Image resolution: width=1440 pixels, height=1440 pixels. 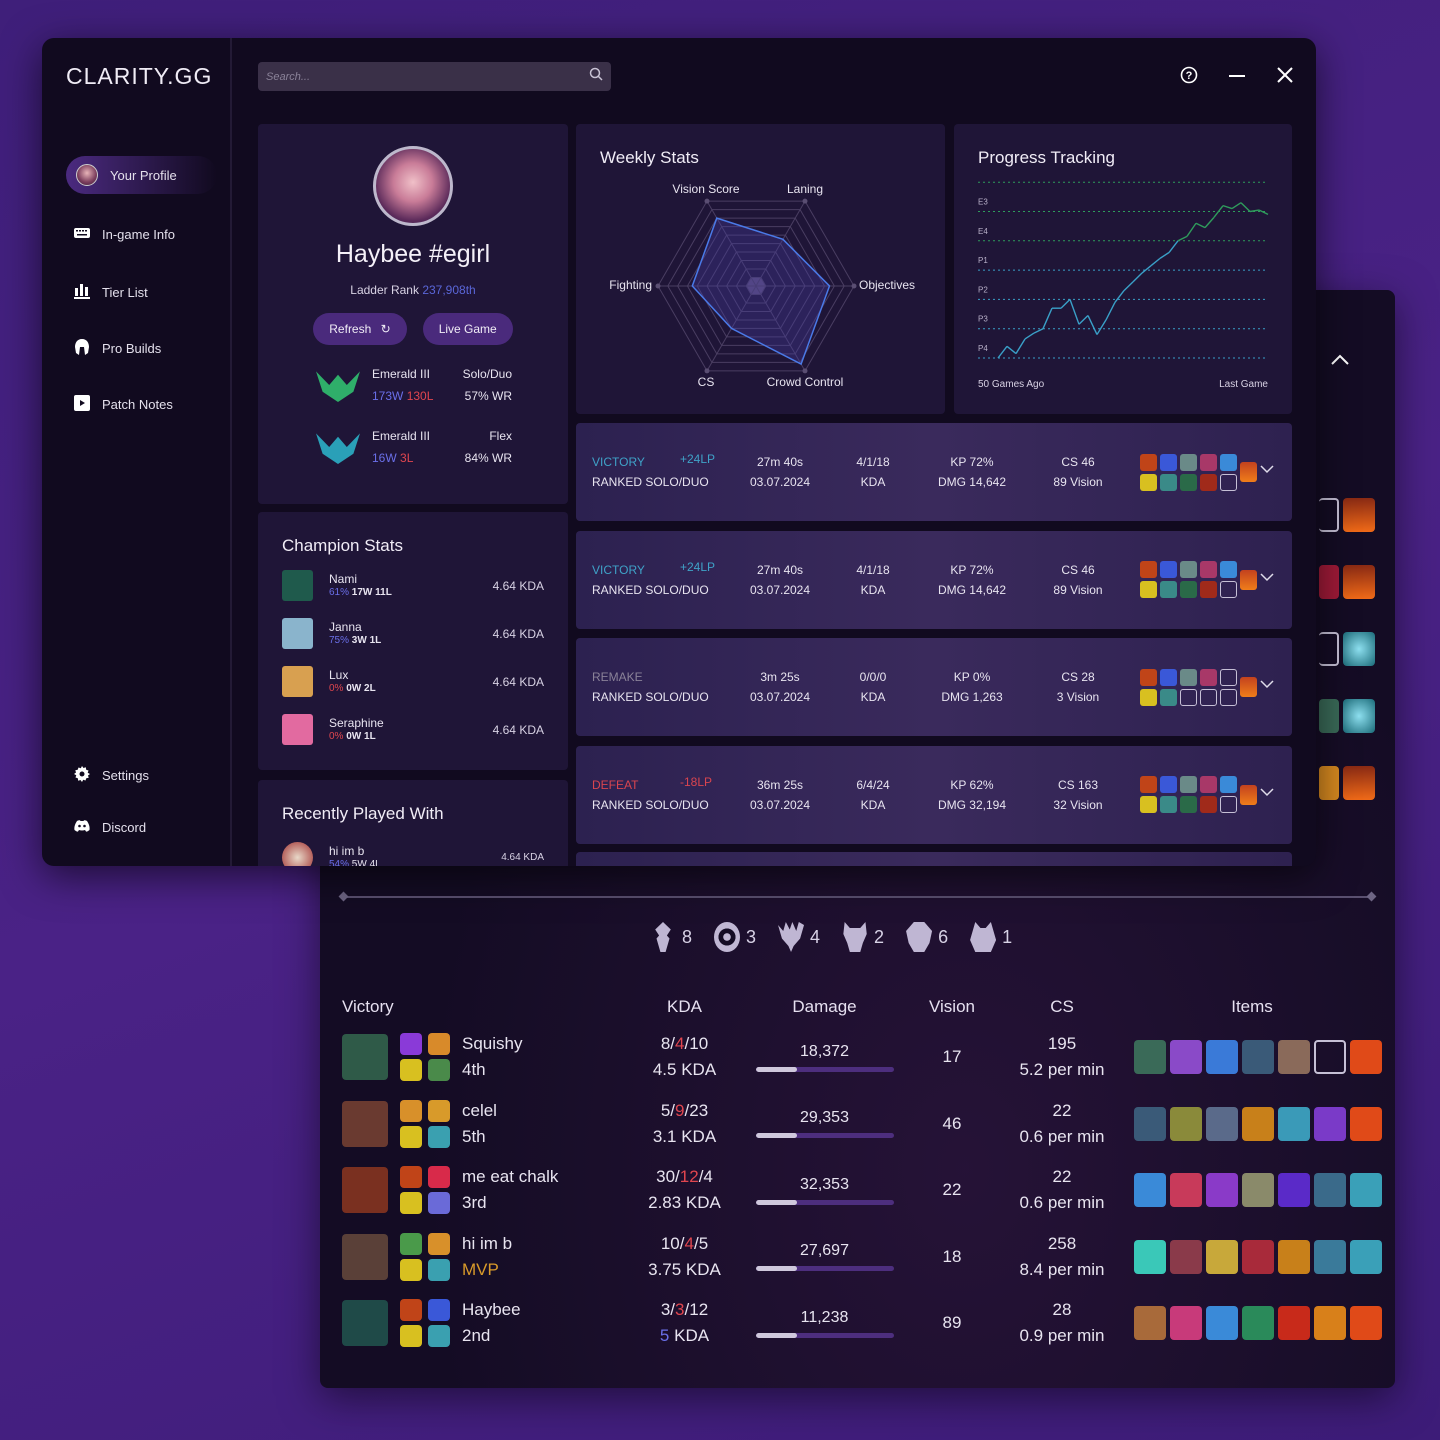 I want to click on match-damage: DMG 14,642, so click(x=972, y=589).